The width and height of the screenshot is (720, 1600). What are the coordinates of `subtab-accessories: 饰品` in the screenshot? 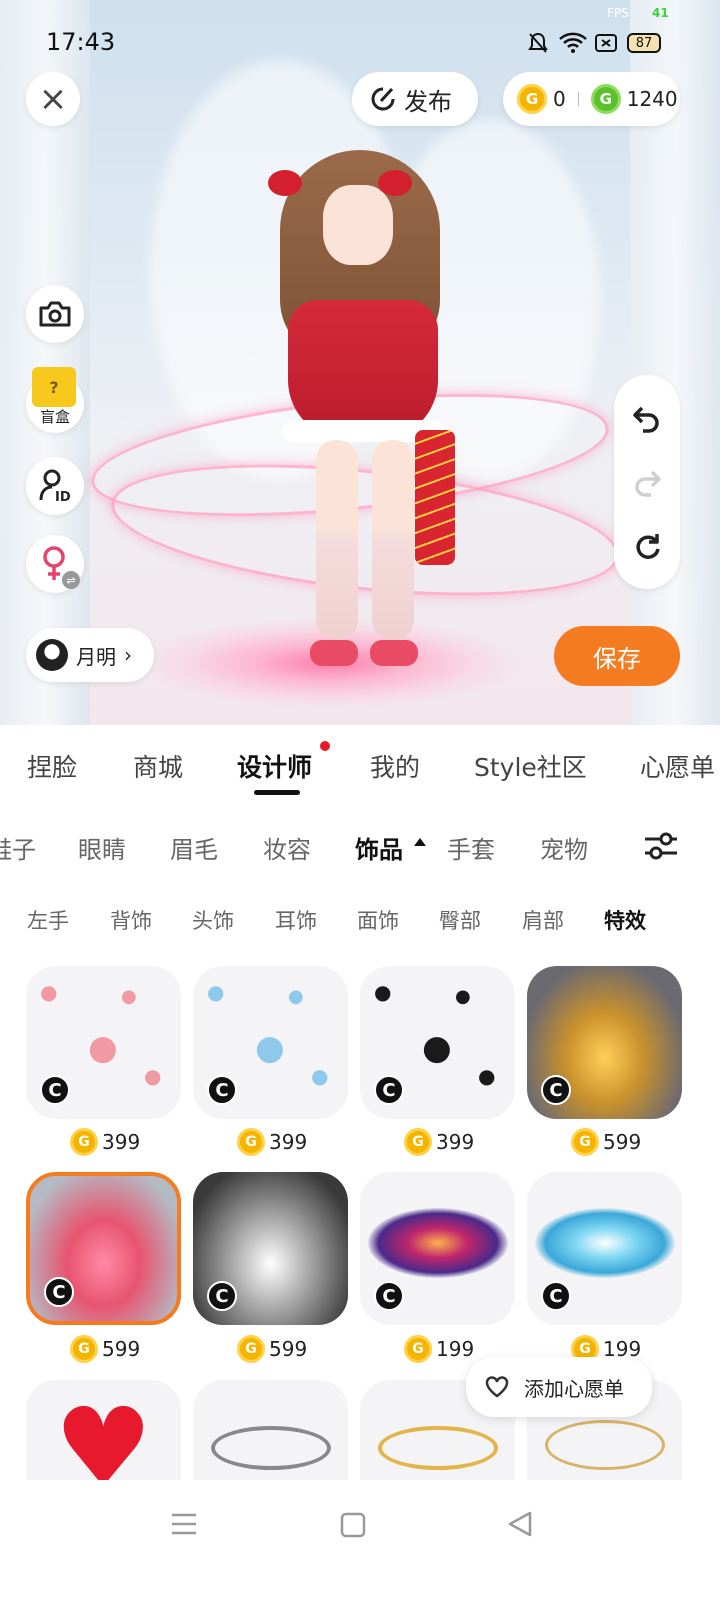 It's located at (379, 847).